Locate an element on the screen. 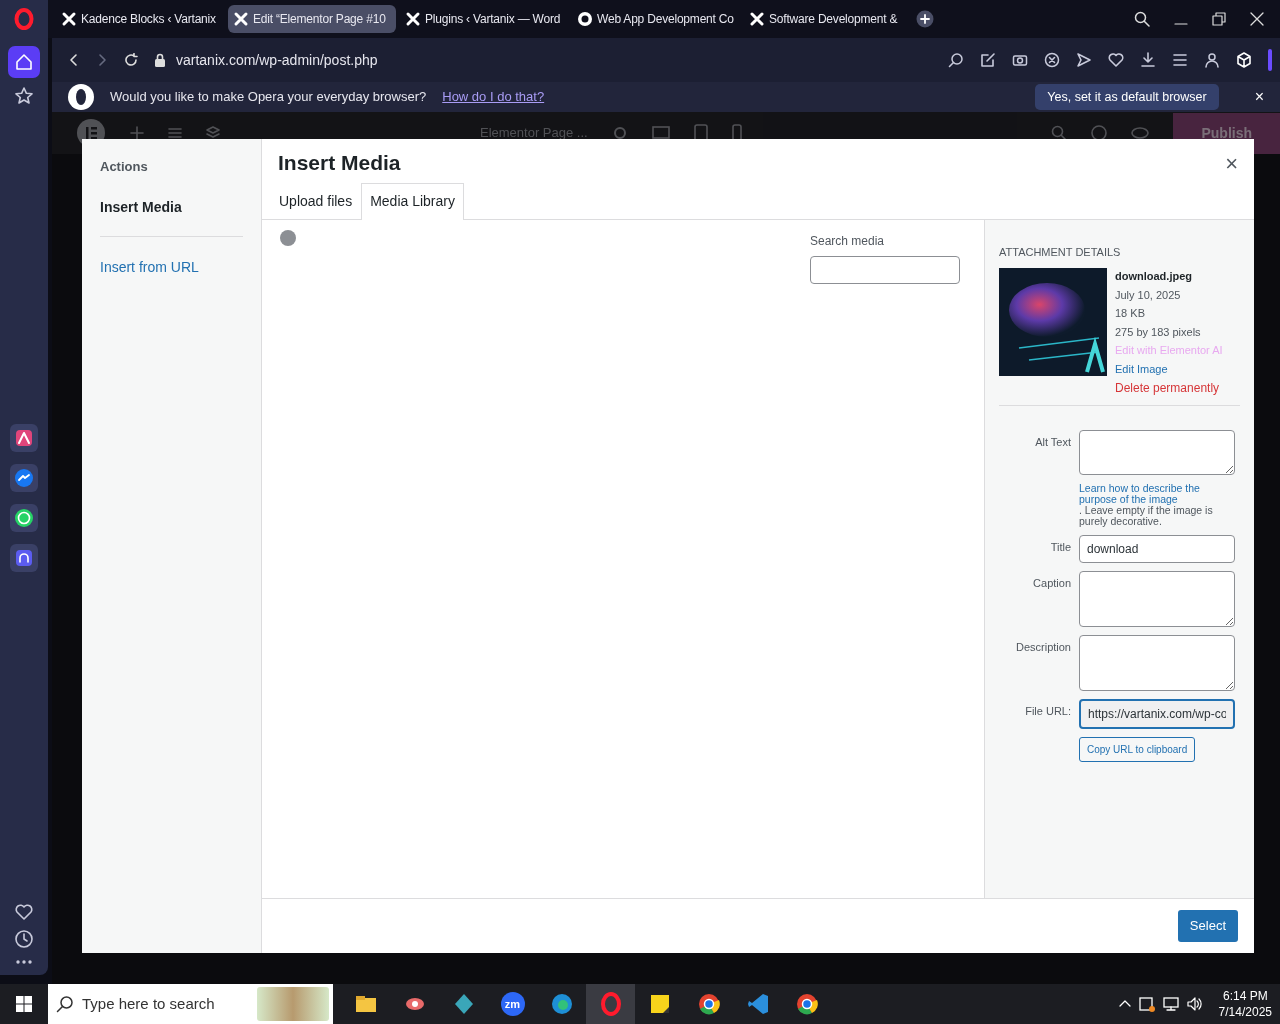  blocked-icon is located at coordinates (1052, 60).